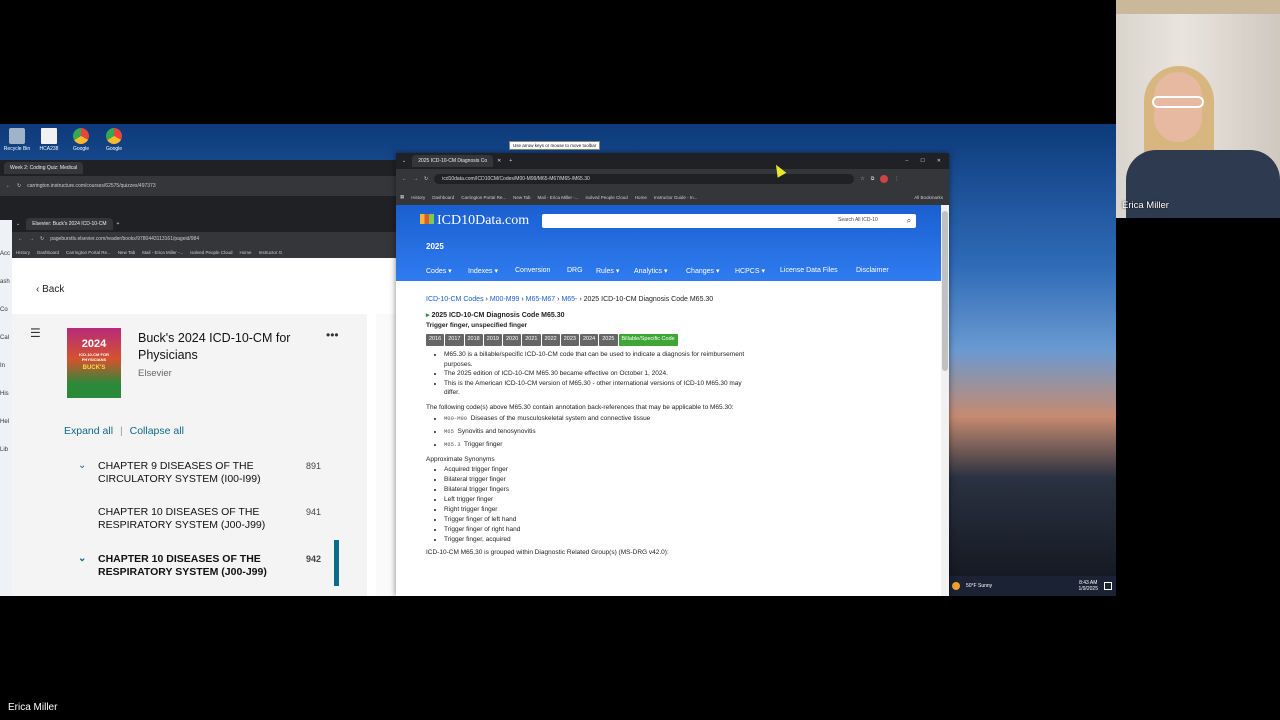 This screenshot has width=1280, height=720. Describe the element at coordinates (979, 586) in the screenshot. I see `weather-text: 50°F Sunny` at that location.